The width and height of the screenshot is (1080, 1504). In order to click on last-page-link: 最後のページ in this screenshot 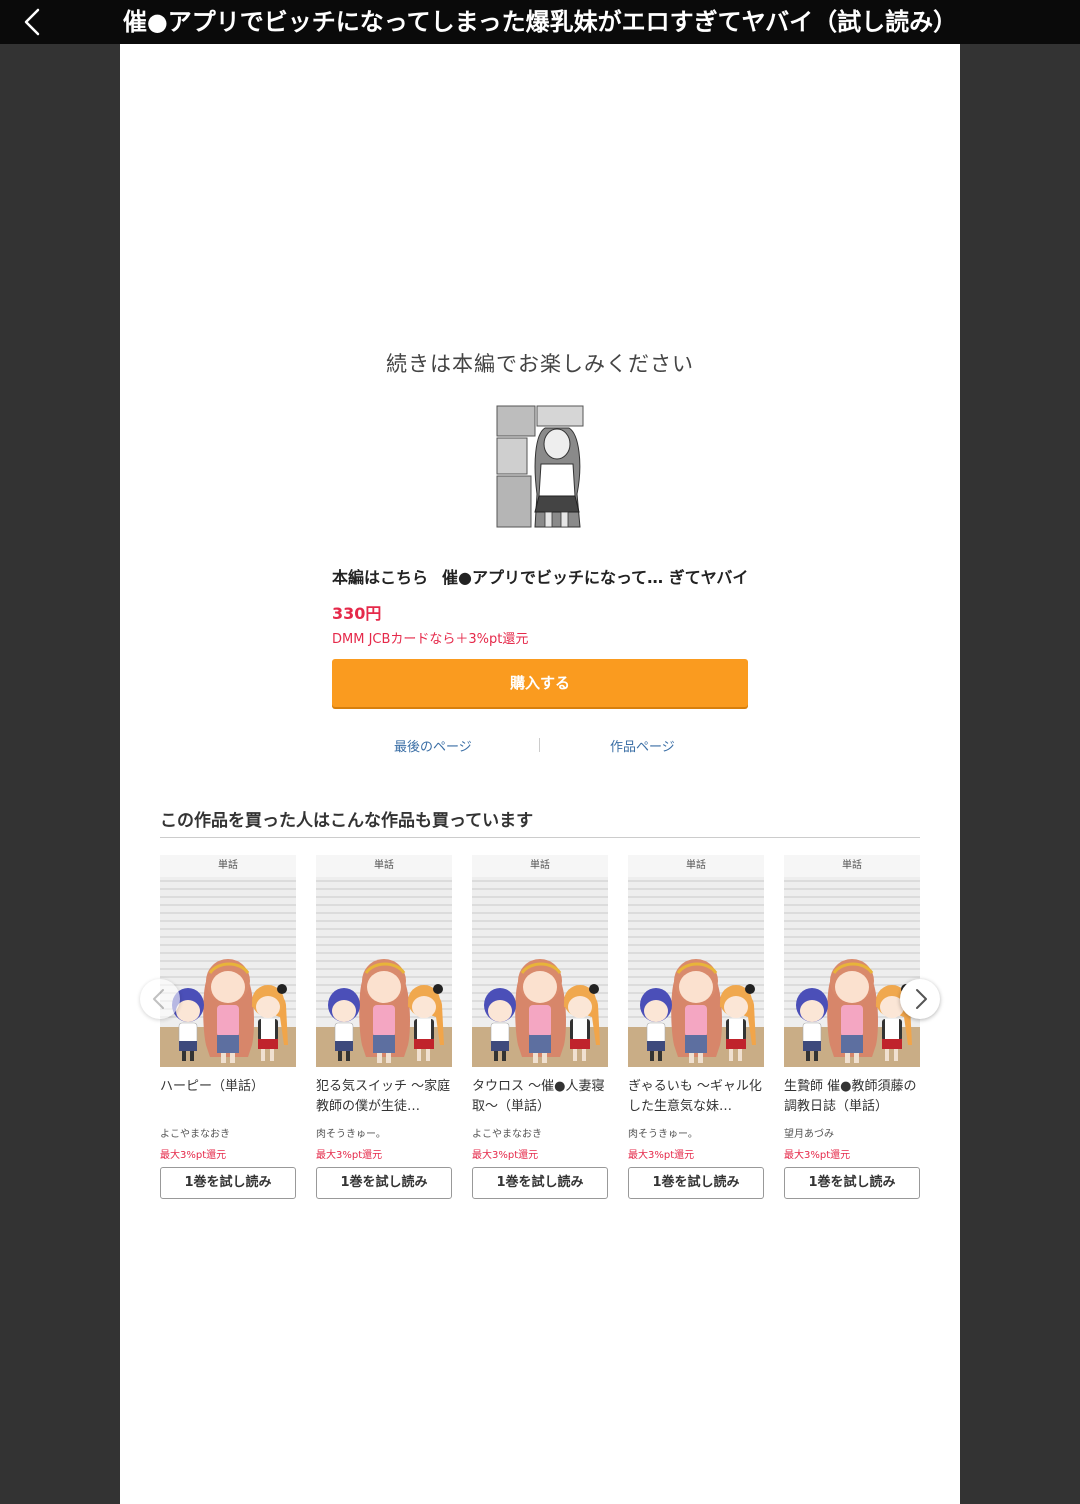, I will do `click(433, 745)`.